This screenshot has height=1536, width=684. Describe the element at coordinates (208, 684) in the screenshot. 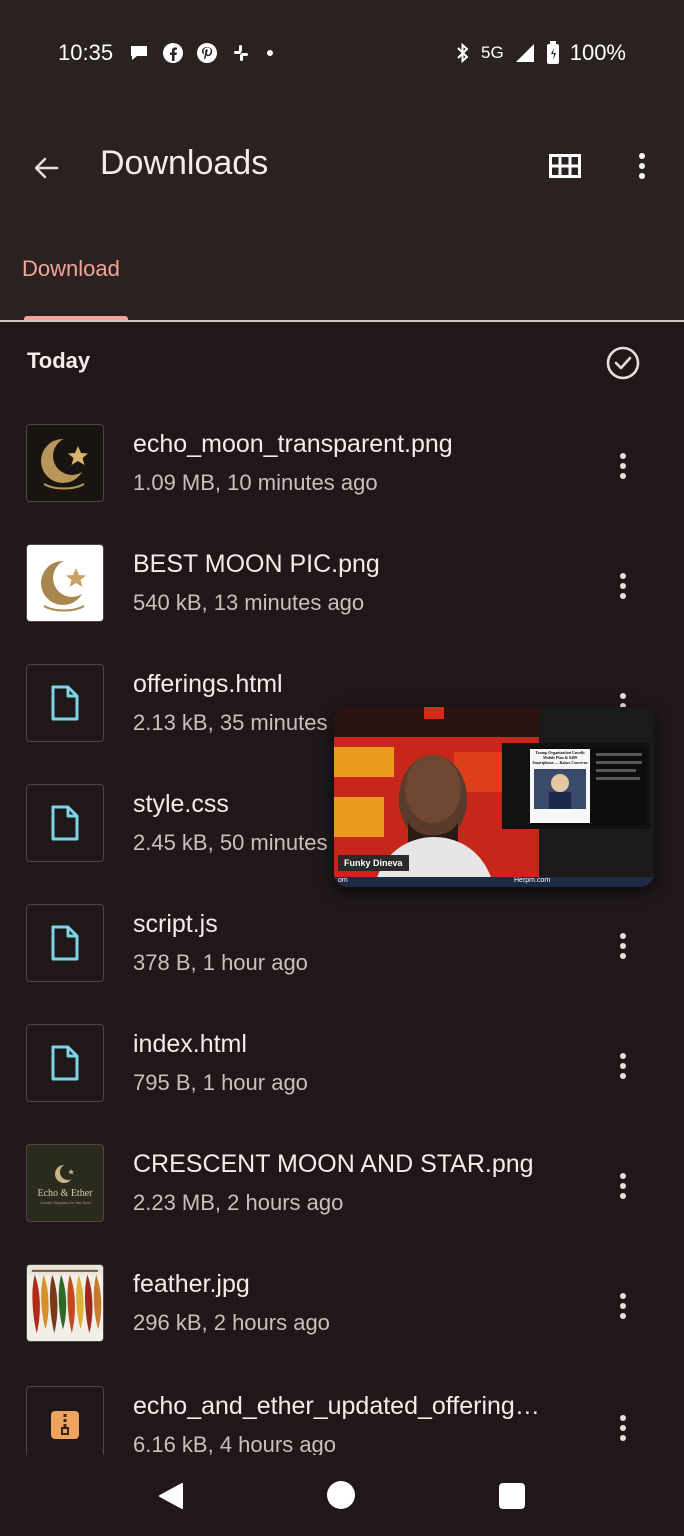

I see `file-name: offerings.html` at that location.